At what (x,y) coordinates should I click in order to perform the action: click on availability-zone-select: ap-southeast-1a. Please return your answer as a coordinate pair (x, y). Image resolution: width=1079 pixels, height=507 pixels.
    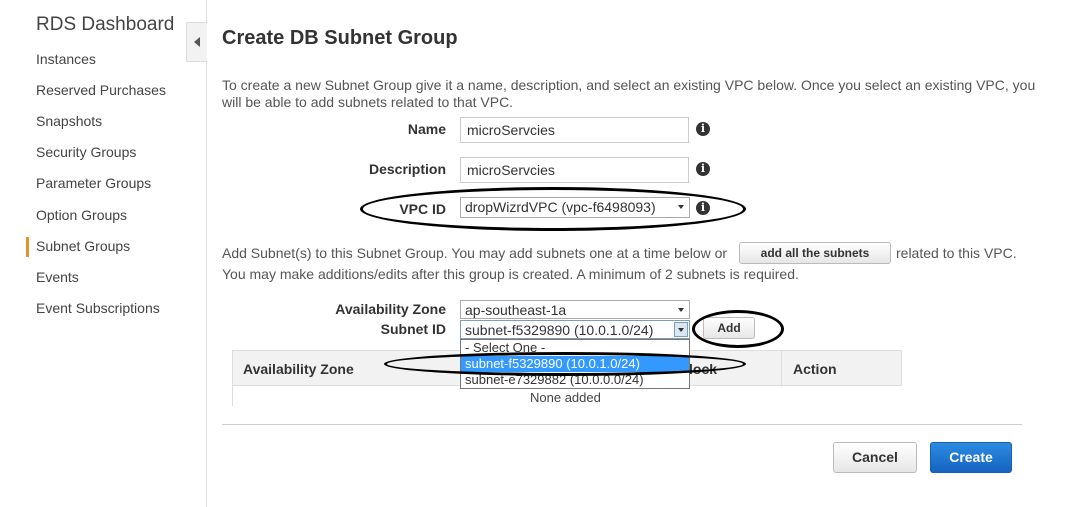
    Looking at the image, I should click on (575, 309).